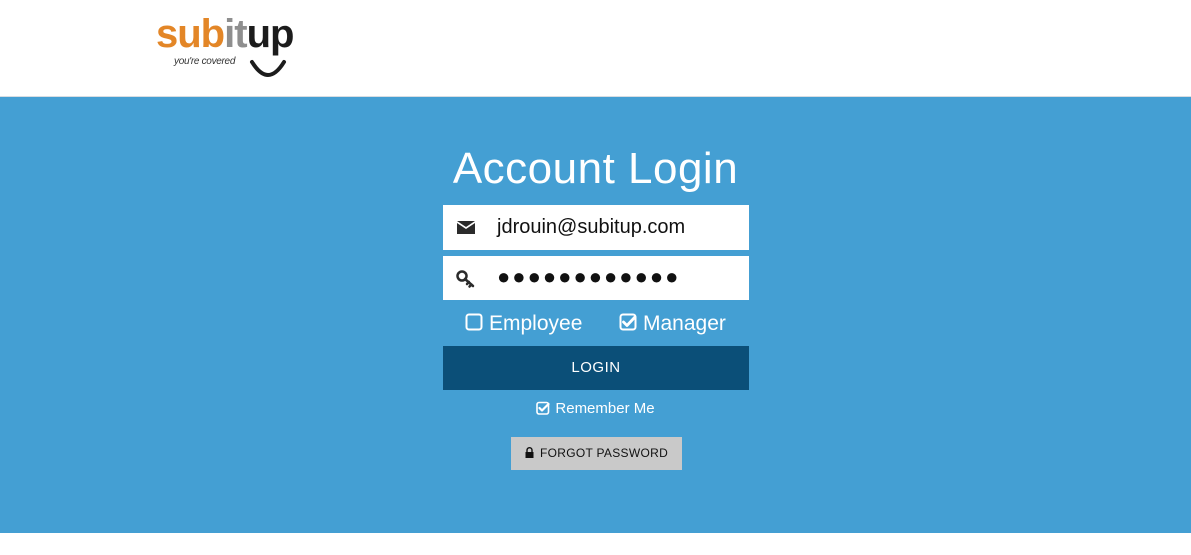  I want to click on employee-checkbox: Employee, so click(523, 324).